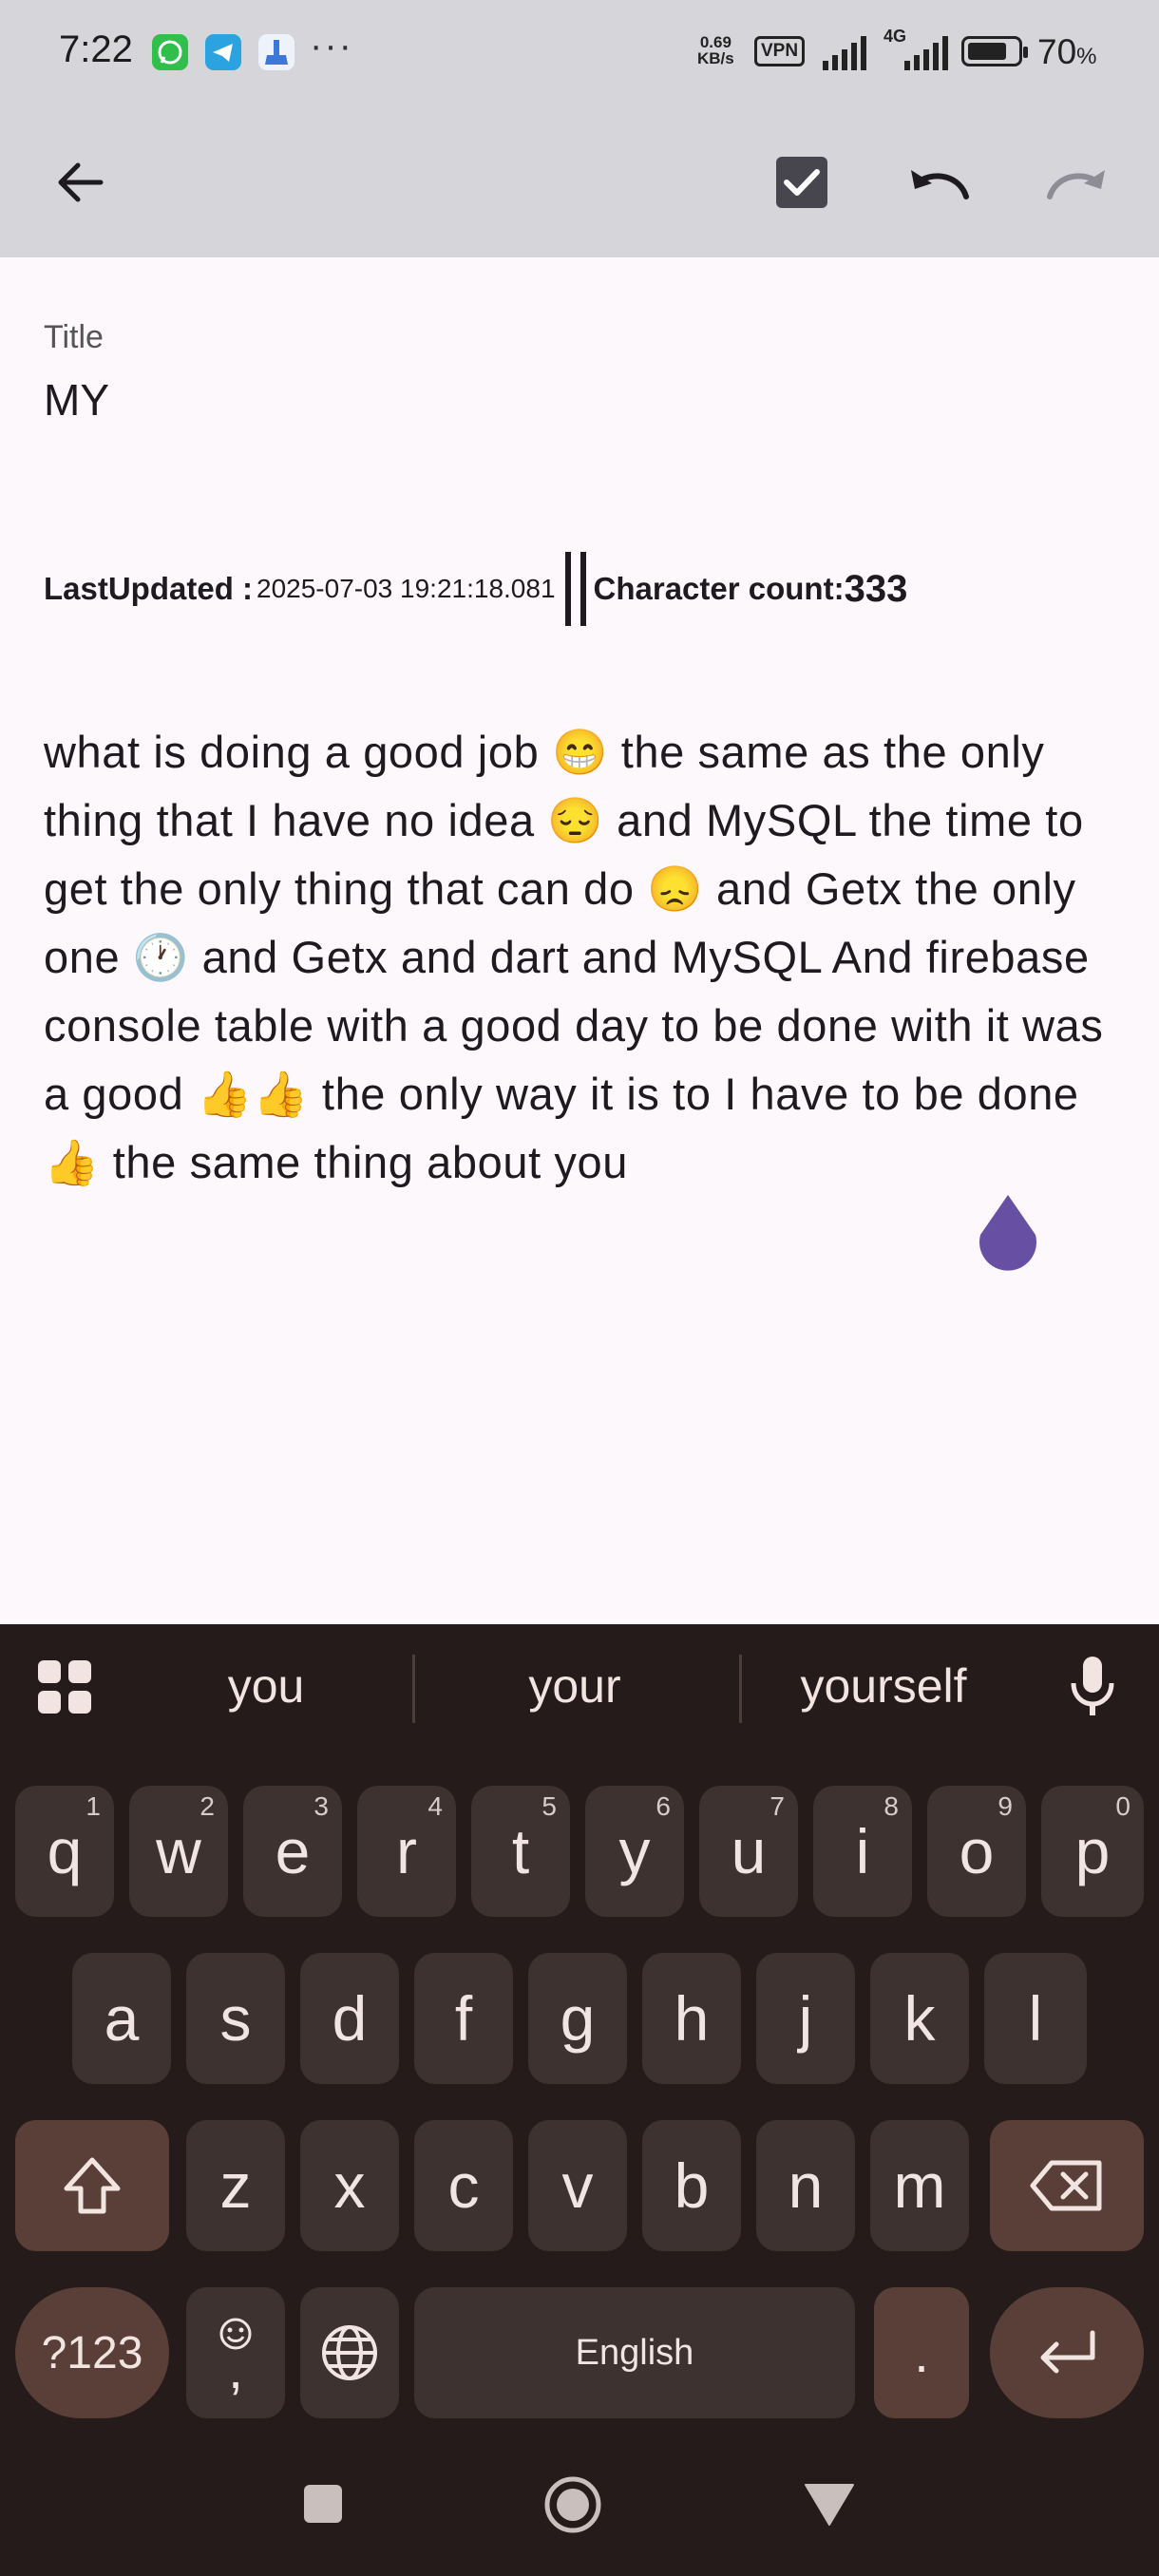  Describe the element at coordinates (1008, 1233) in the screenshot. I see `text-cursor-handle` at that location.